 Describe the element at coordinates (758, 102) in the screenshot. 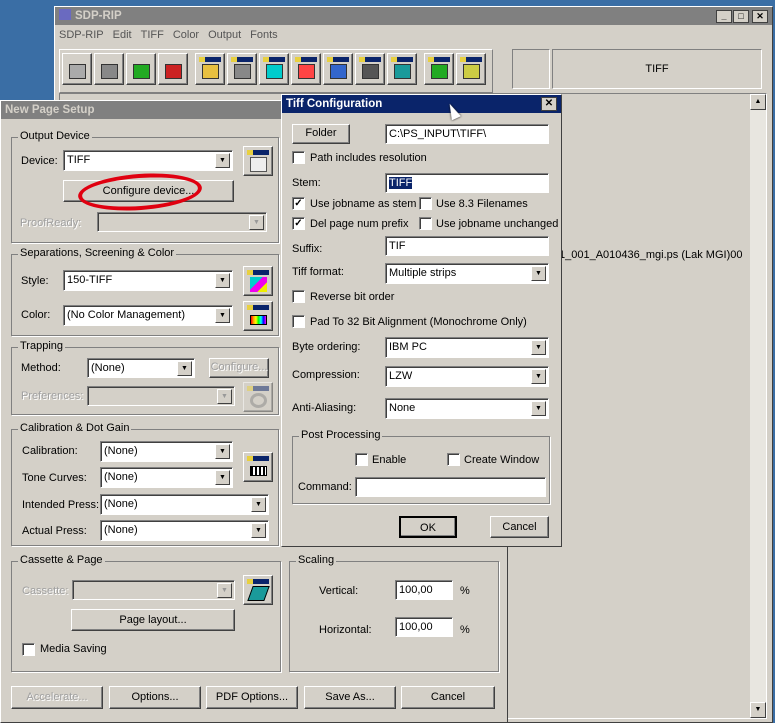

I see `scroll-up-button: ▲` at that location.